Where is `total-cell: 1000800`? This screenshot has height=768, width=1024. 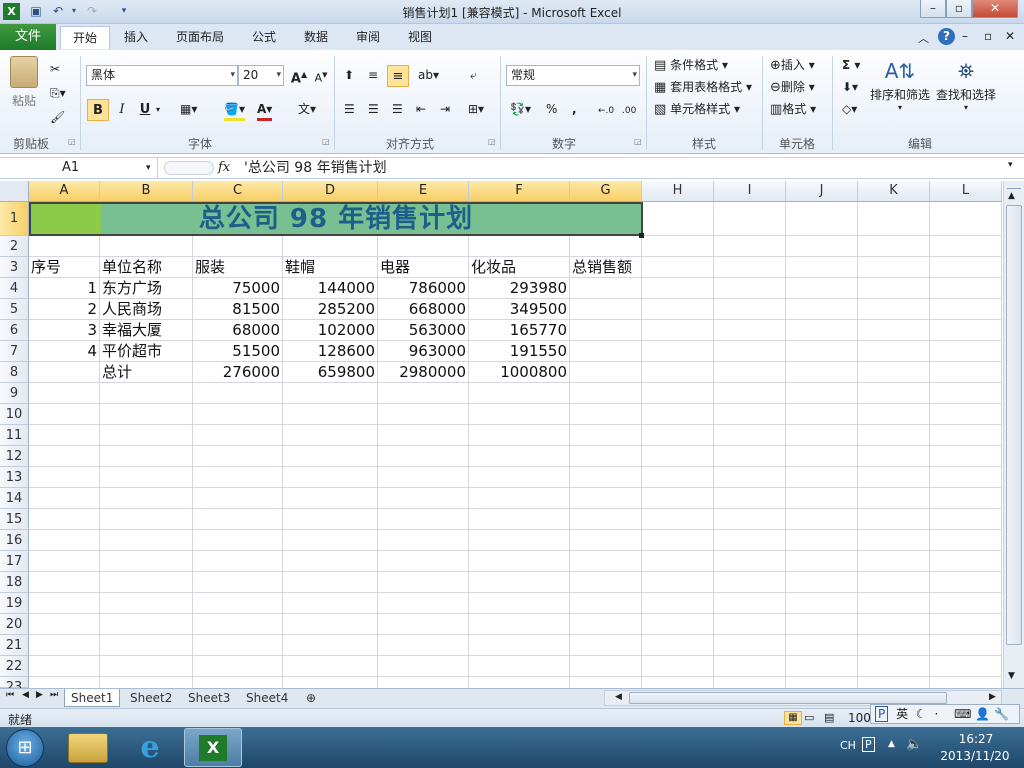
total-cell: 1000800 is located at coordinates (519, 372).